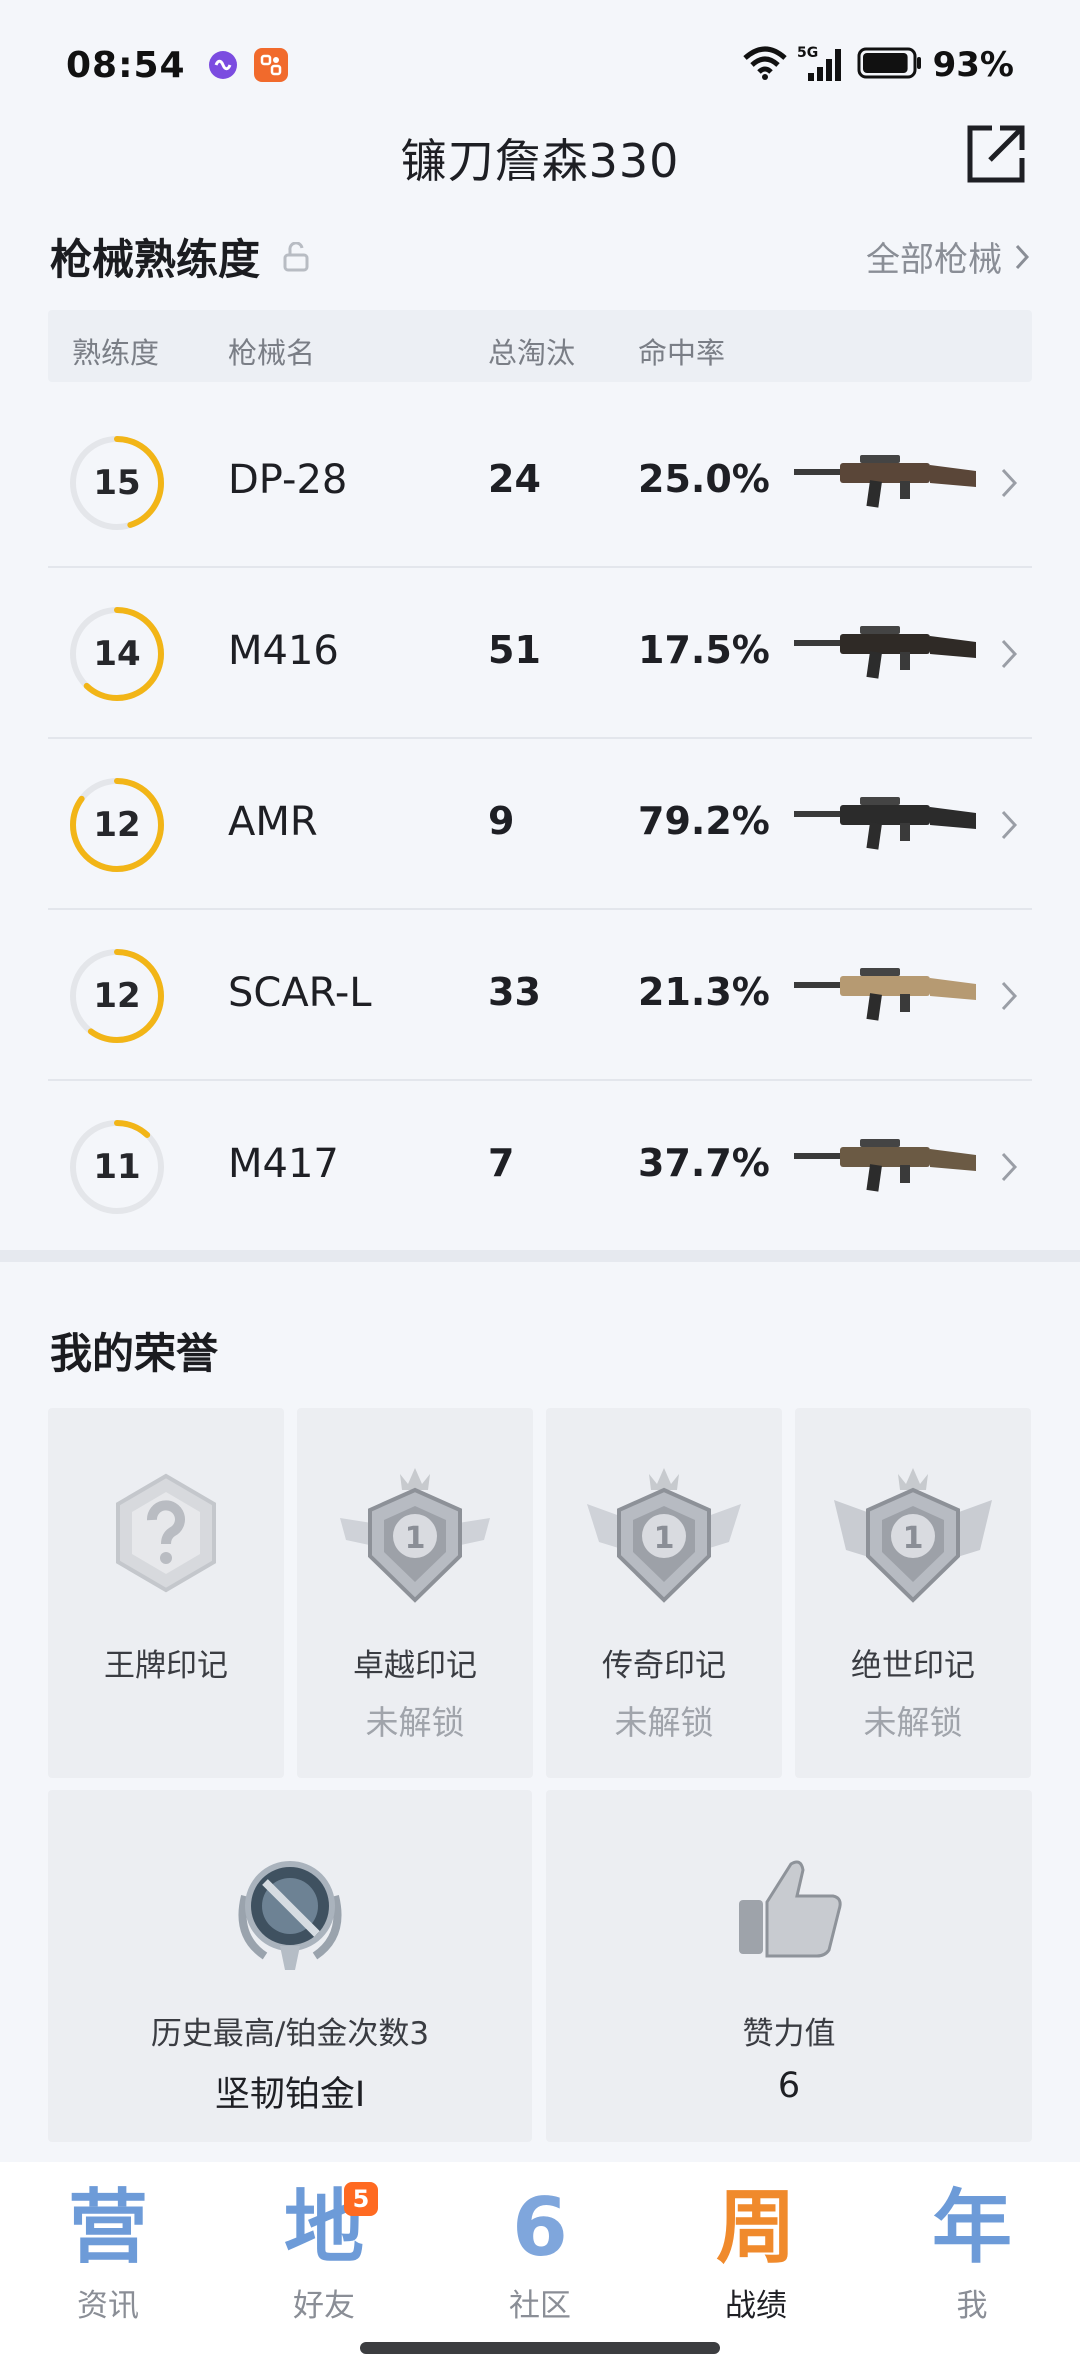 The height and width of the screenshot is (2378, 1080). I want to click on nav-label: 我, so click(972, 2306).